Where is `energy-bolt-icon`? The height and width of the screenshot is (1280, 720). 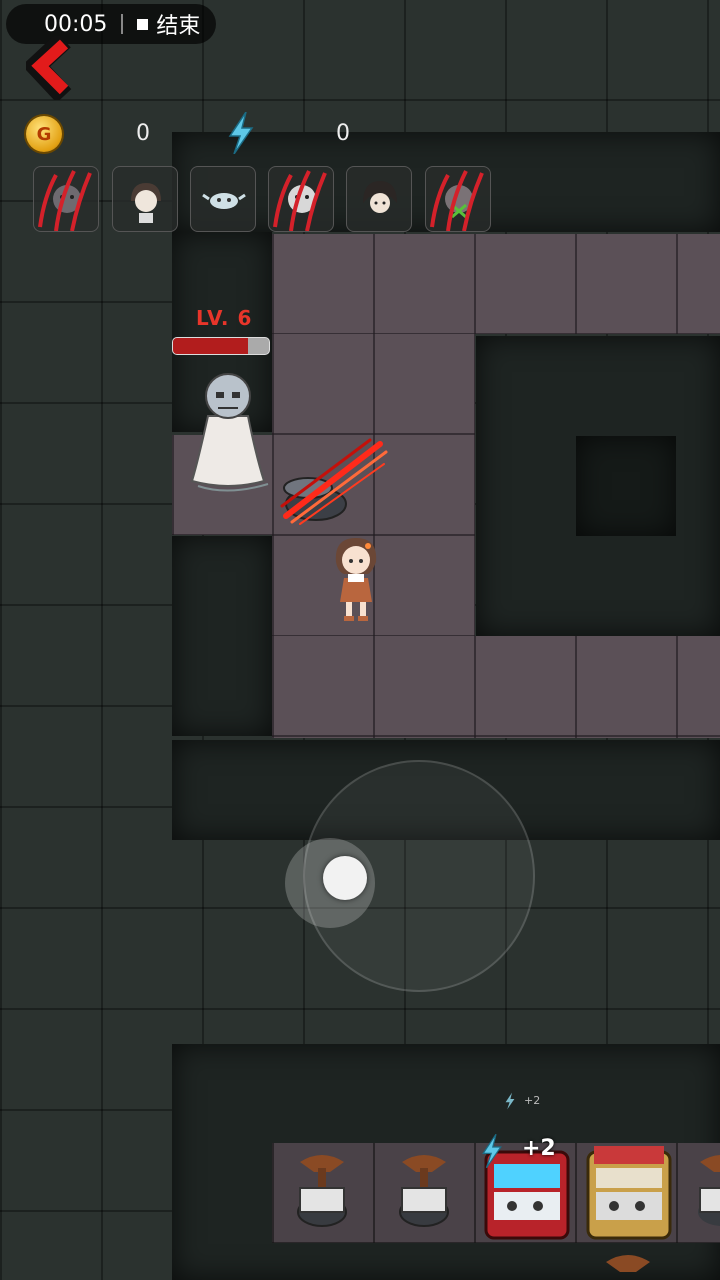 energy-bolt-icon is located at coordinates (241, 133).